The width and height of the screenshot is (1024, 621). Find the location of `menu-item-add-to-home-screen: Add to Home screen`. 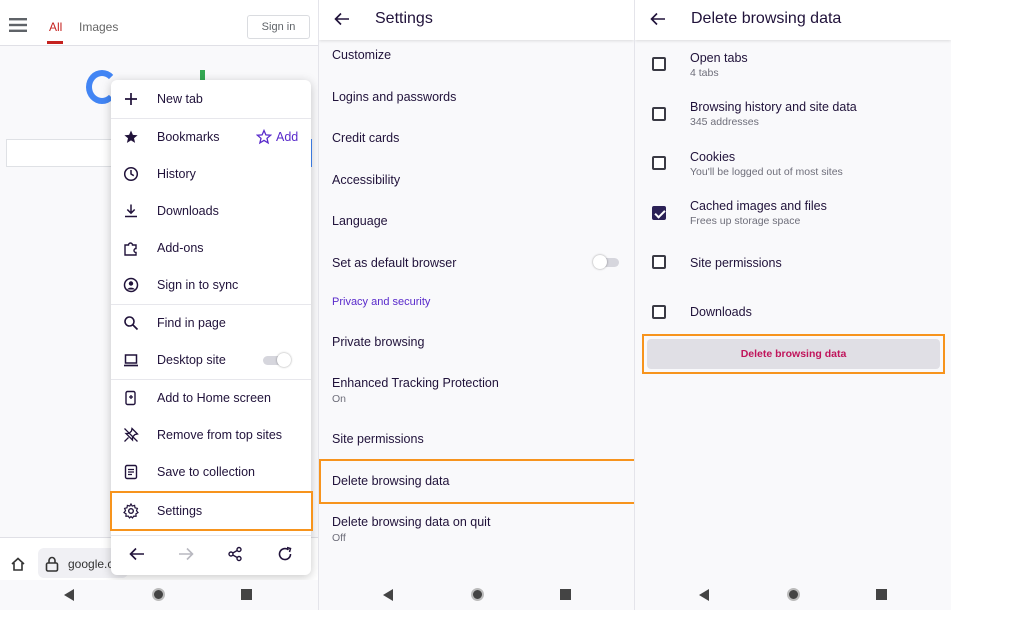

menu-item-add-to-home-screen: Add to Home screen is located at coordinates (211, 398).